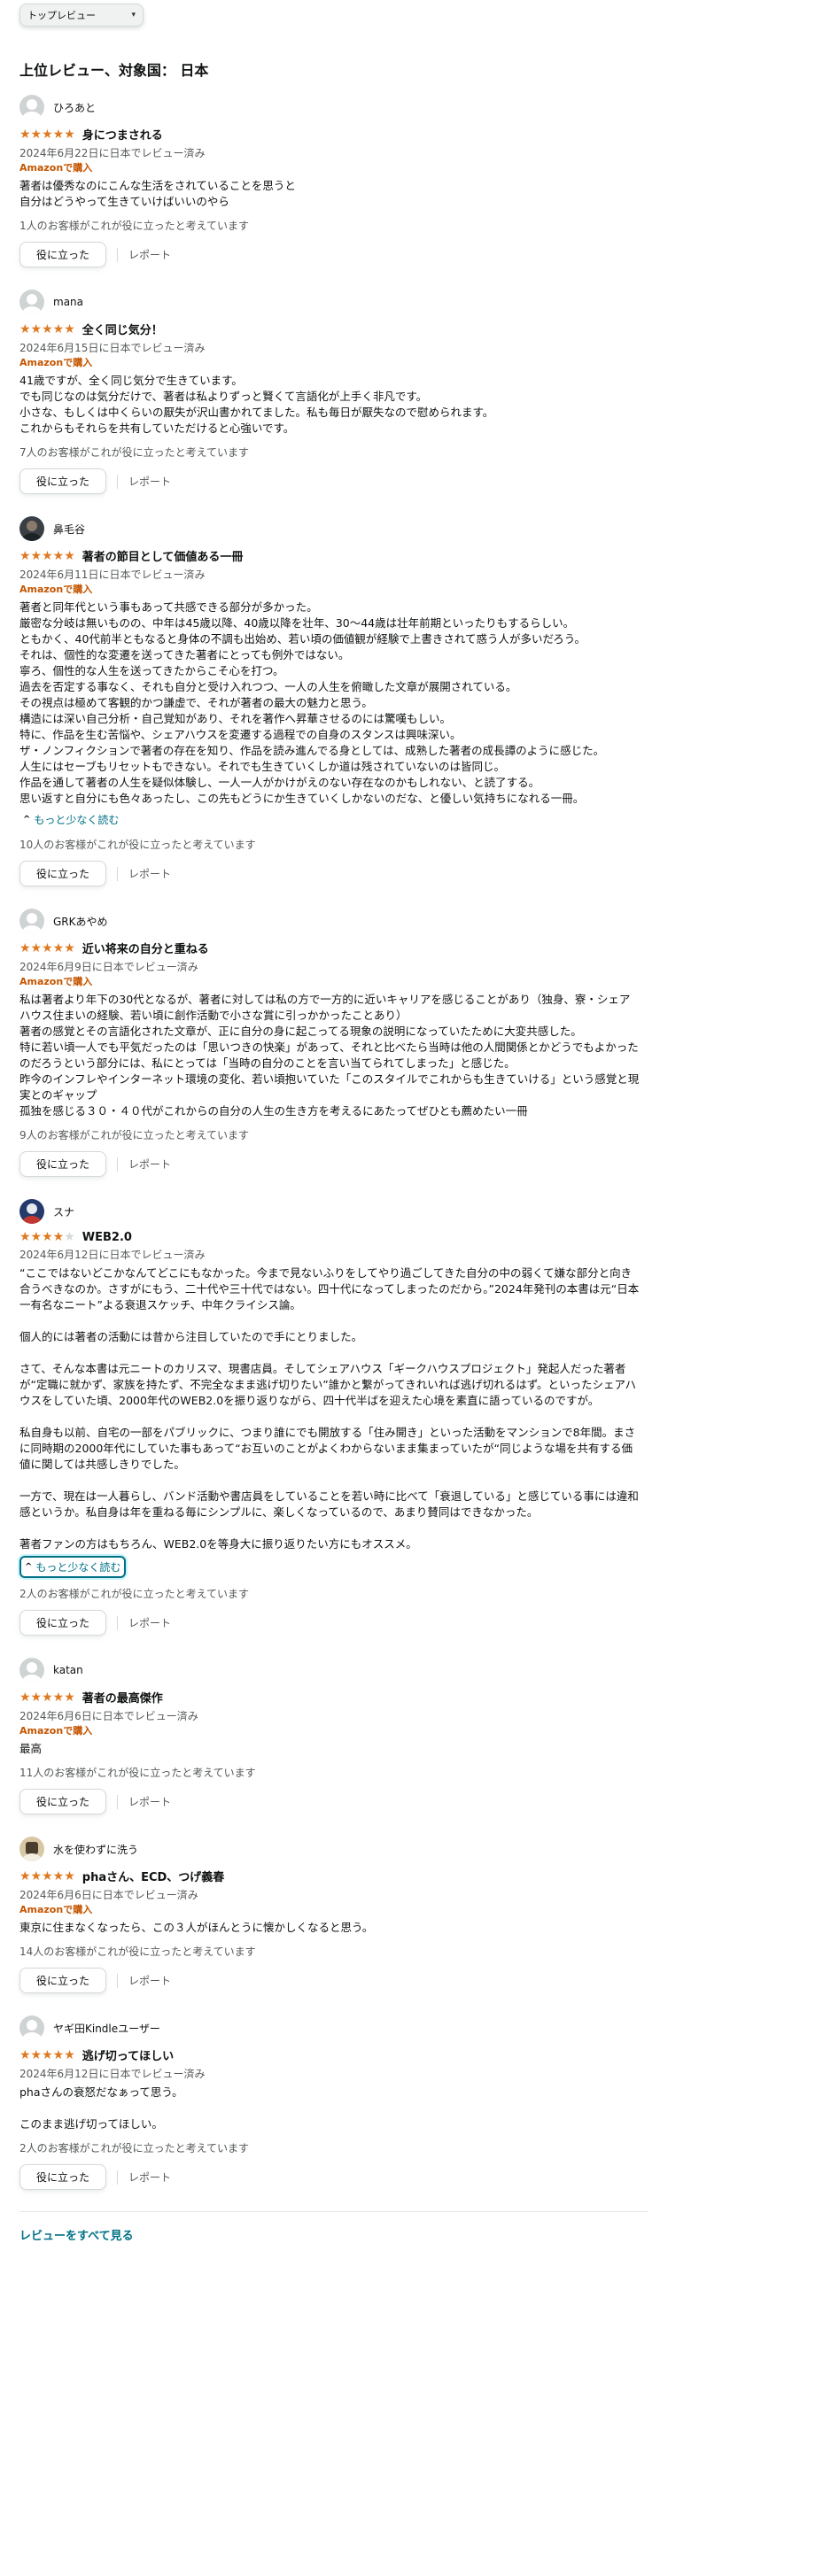  Describe the element at coordinates (157, 428) in the screenshot. I see `review-body-paragraph: これからもそれらを共有していただけると心強いです。` at that location.